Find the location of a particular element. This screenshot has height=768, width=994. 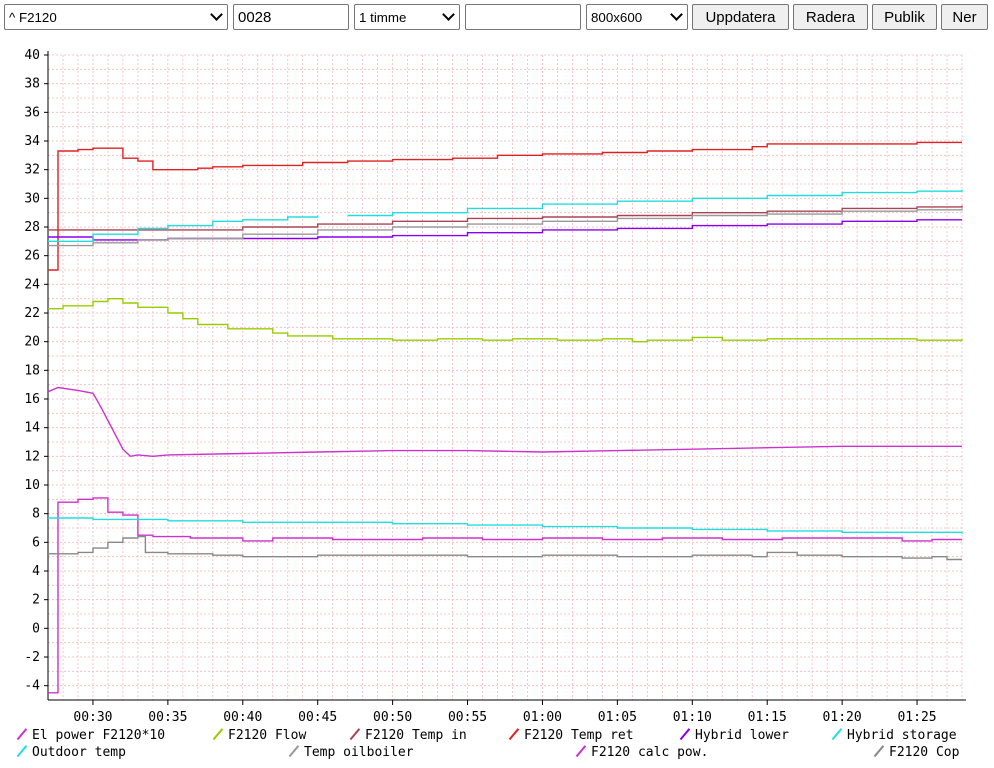

down-button: Ner is located at coordinates (964, 17).